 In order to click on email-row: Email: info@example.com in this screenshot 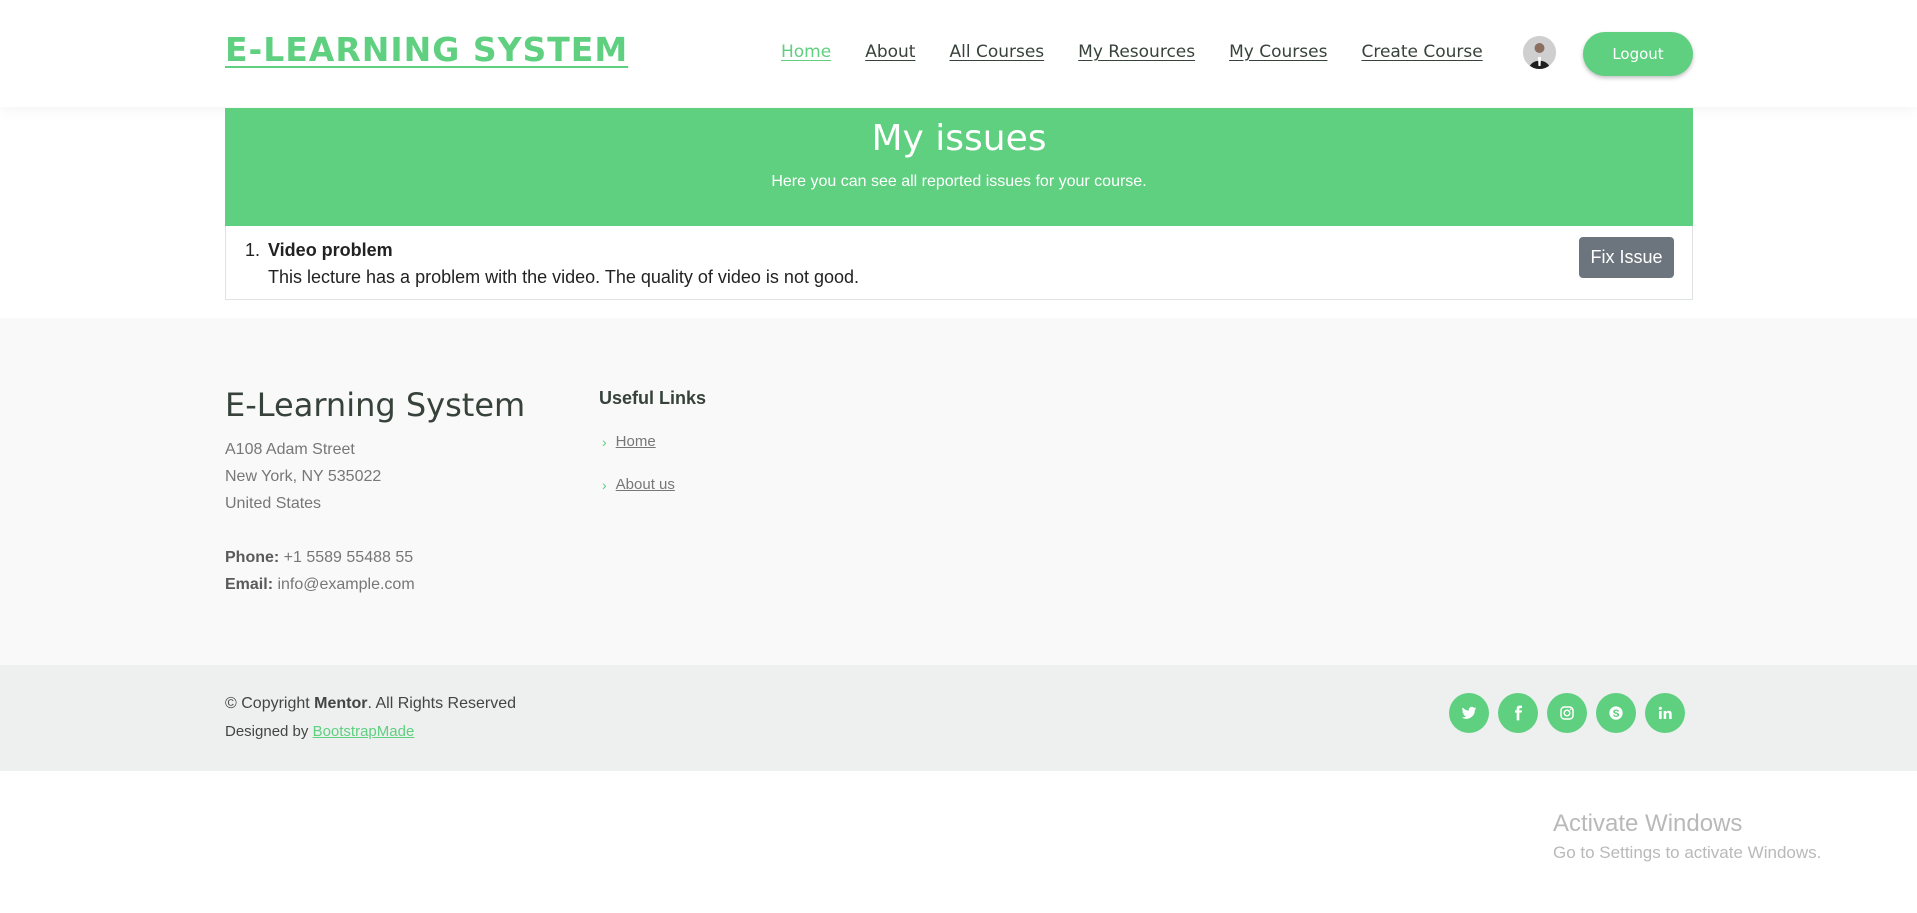, I will do `click(320, 584)`.